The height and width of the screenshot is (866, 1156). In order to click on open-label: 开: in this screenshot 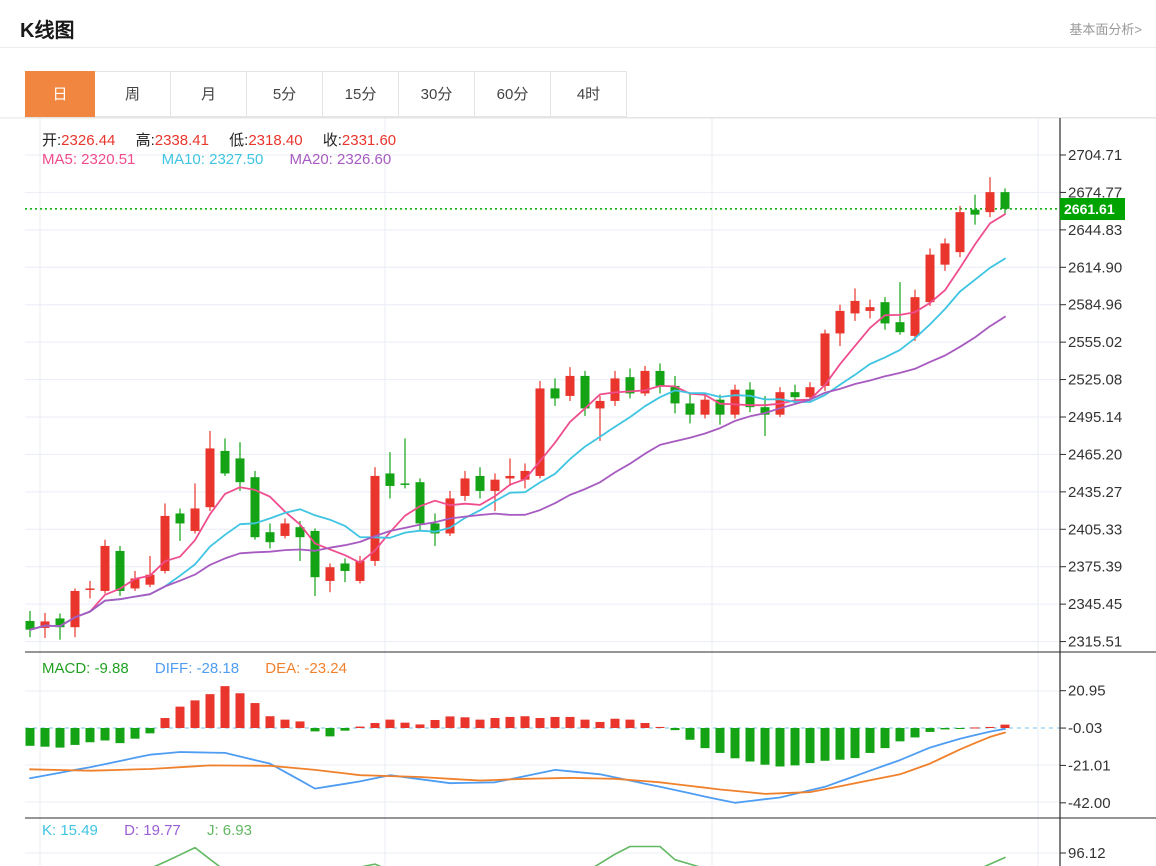, I will do `click(52, 140)`.